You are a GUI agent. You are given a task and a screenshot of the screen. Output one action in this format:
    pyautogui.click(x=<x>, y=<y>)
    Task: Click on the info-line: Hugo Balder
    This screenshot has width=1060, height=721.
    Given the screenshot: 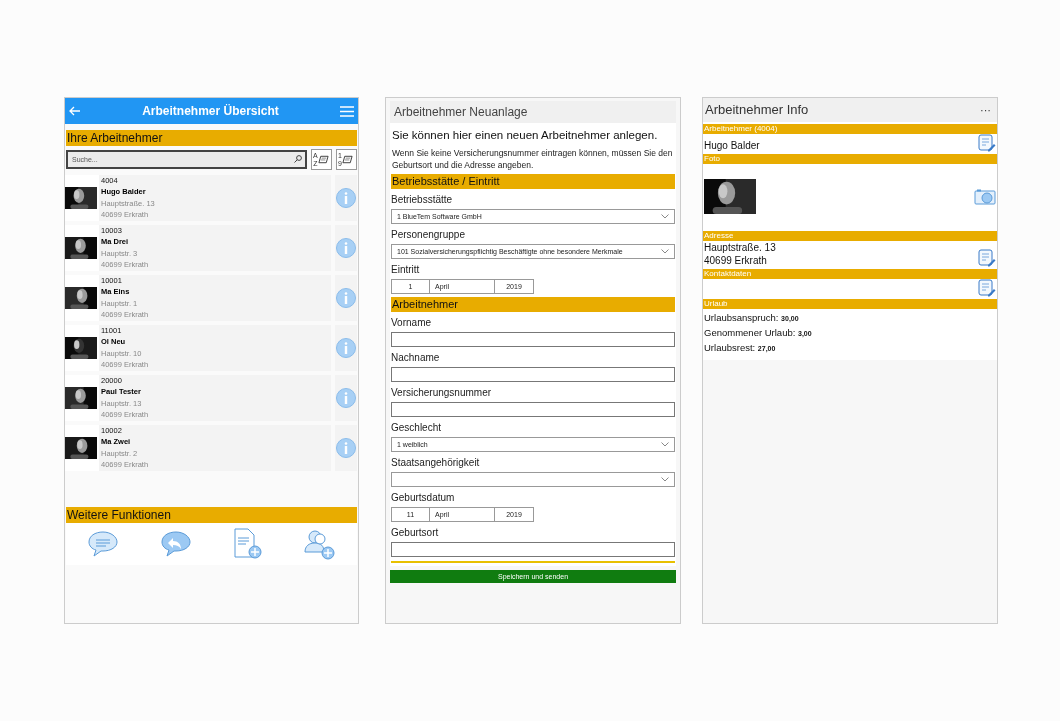 What is the action you would take?
    pyautogui.click(x=732, y=145)
    